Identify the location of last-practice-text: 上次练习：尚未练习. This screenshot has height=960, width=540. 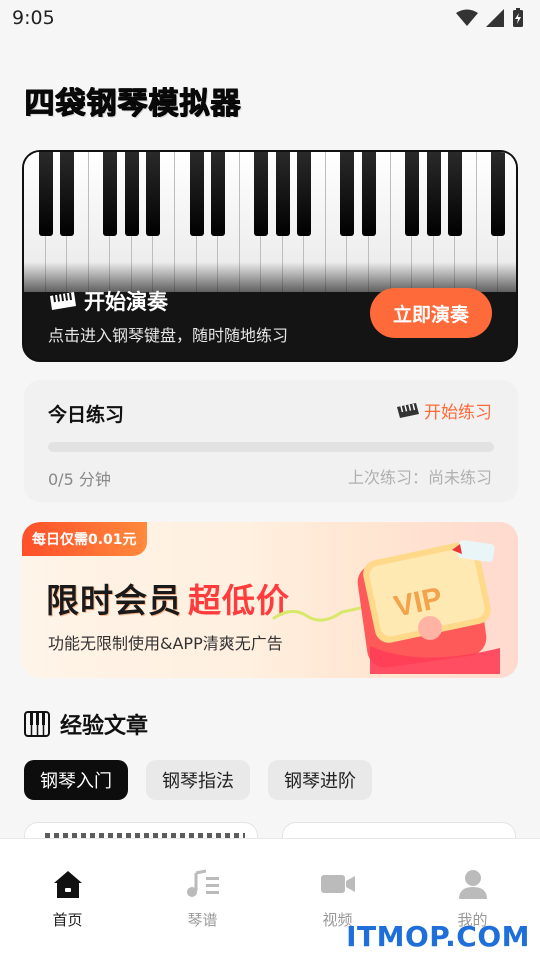
(419, 477).